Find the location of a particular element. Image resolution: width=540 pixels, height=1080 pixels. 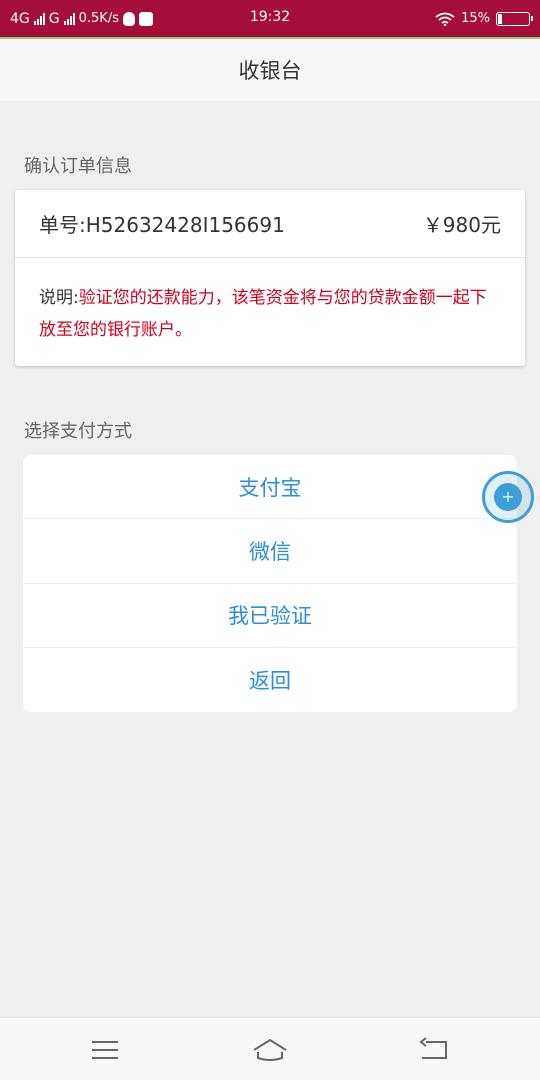

network-type-4g: 4G is located at coordinates (20, 18).